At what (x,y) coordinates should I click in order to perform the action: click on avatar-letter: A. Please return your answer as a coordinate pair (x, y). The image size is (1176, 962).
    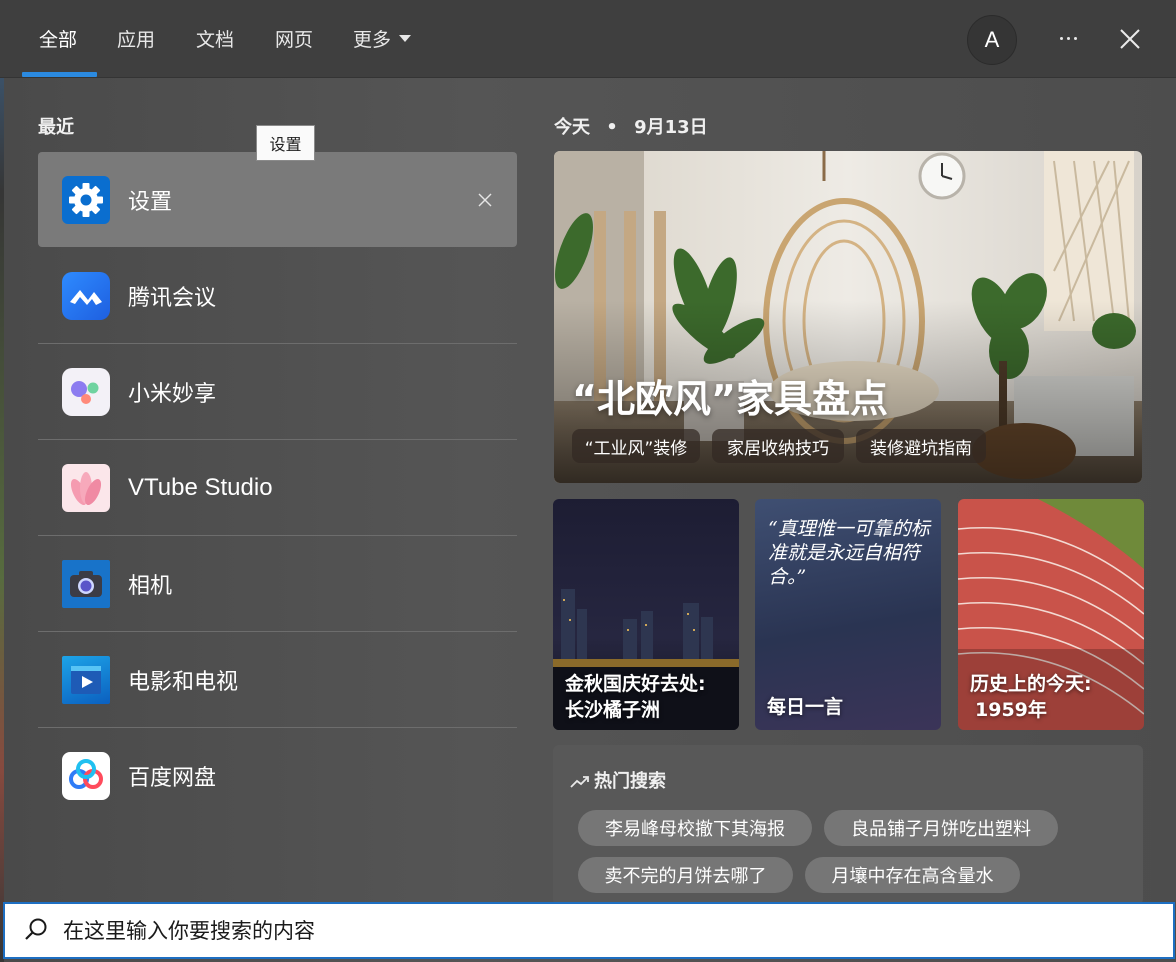
    Looking at the image, I should click on (992, 39).